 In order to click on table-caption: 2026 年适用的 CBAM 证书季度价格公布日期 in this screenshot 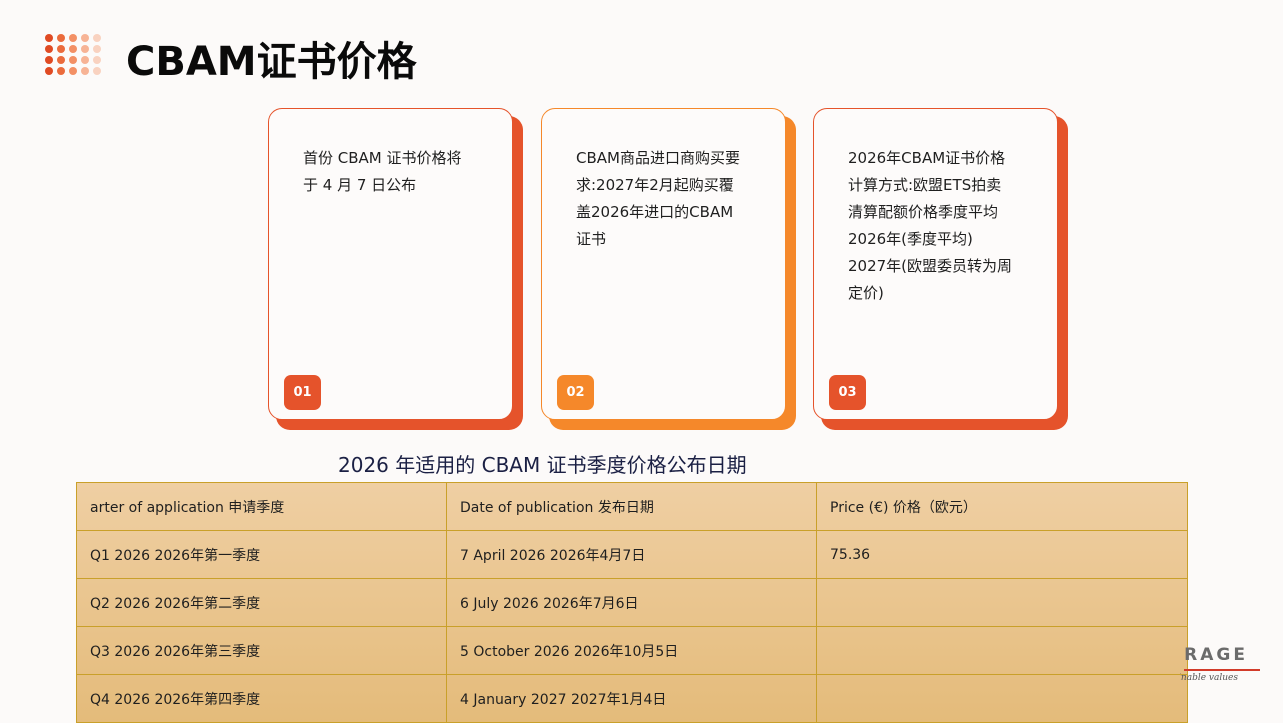, I will do `click(542, 465)`.